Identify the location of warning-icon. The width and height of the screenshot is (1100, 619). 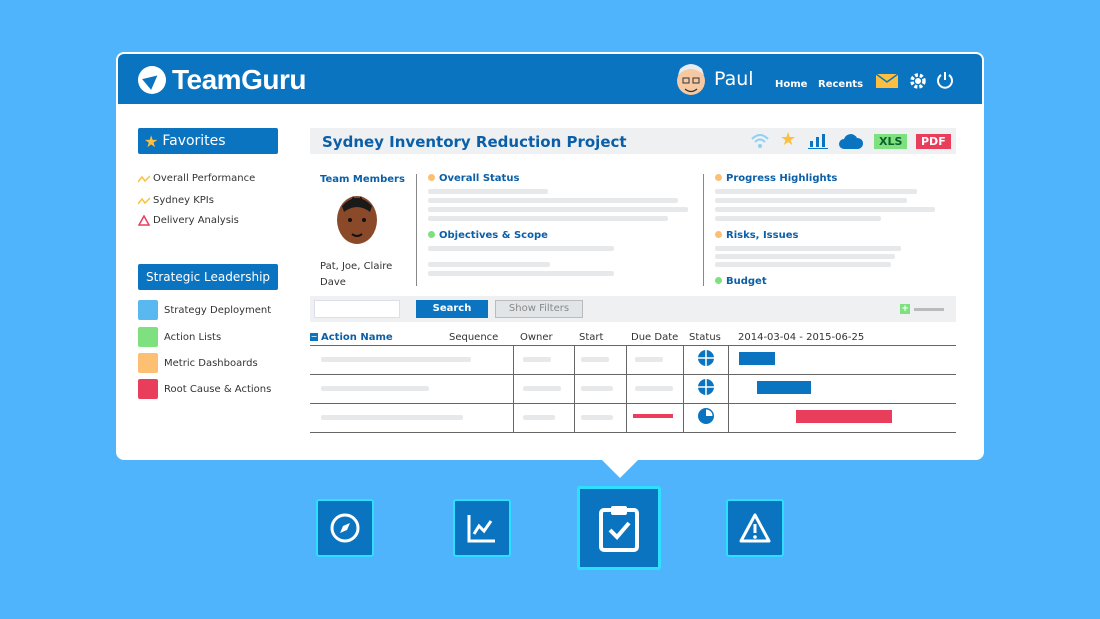
(755, 528).